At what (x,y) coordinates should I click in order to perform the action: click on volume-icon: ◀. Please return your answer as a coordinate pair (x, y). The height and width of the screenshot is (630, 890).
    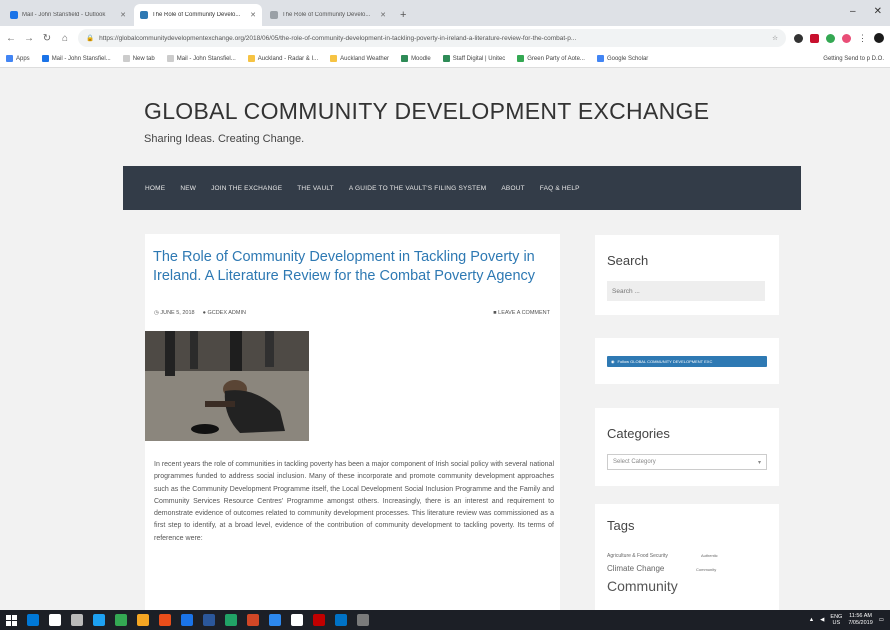
    Looking at the image, I should click on (822, 620).